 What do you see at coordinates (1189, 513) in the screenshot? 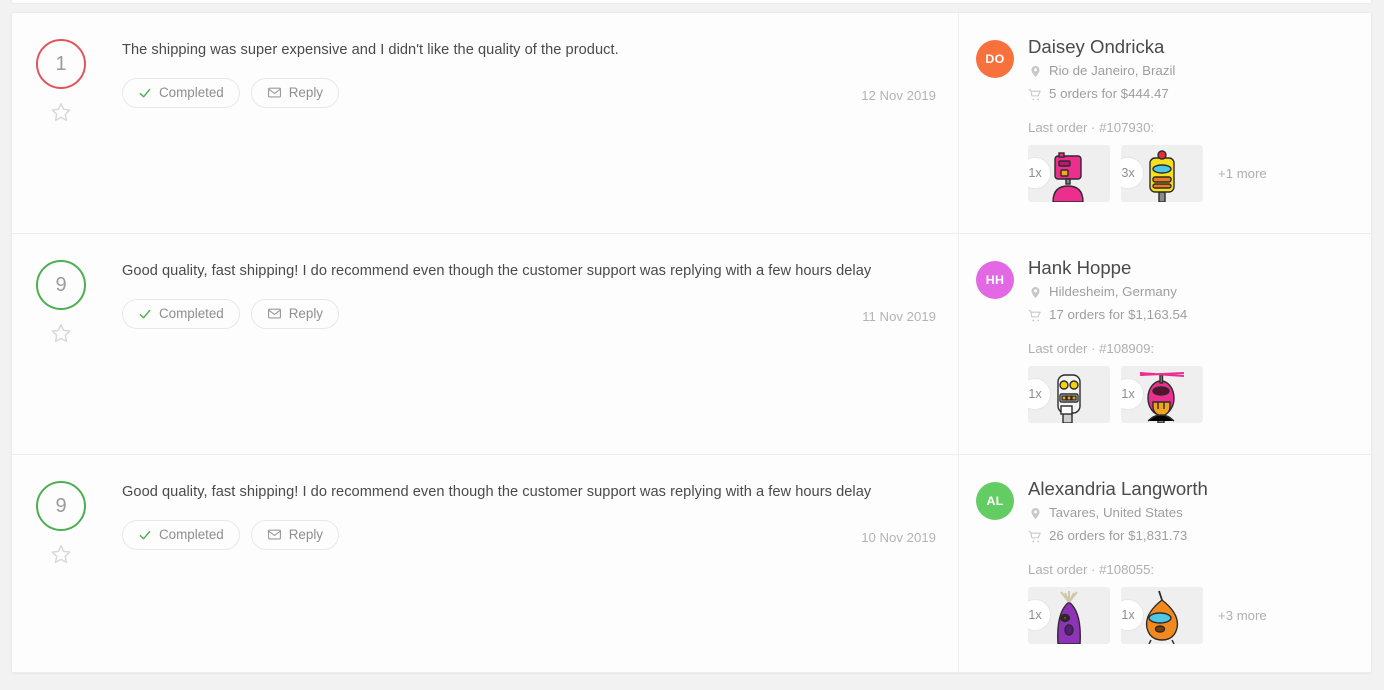
I see `customer-location-row: Tavares, United States` at bounding box center [1189, 513].